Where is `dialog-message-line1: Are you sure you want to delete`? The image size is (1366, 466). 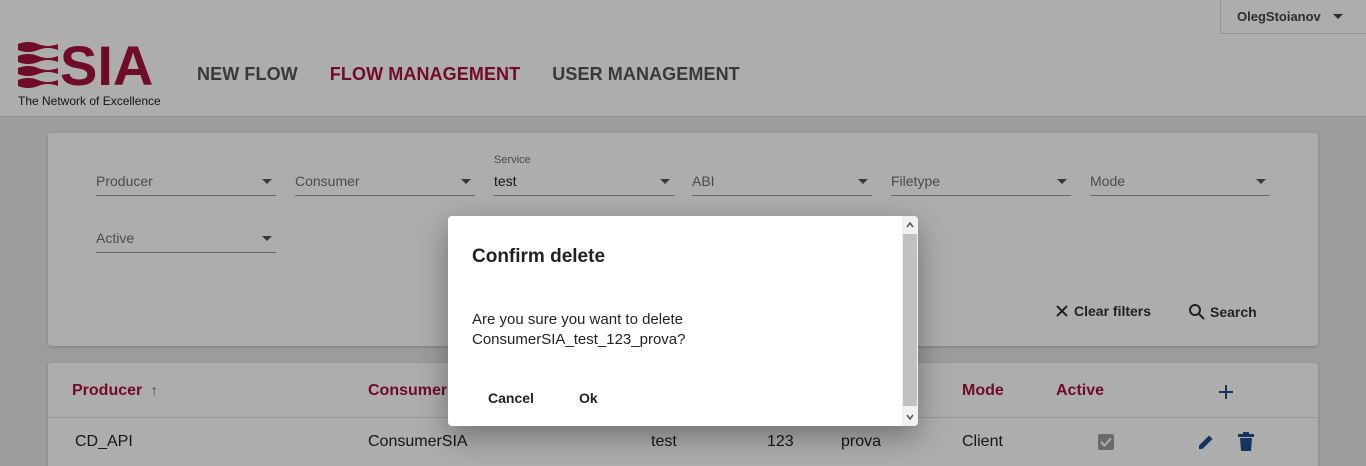 dialog-message-line1: Are you sure you want to delete is located at coordinates (577, 319).